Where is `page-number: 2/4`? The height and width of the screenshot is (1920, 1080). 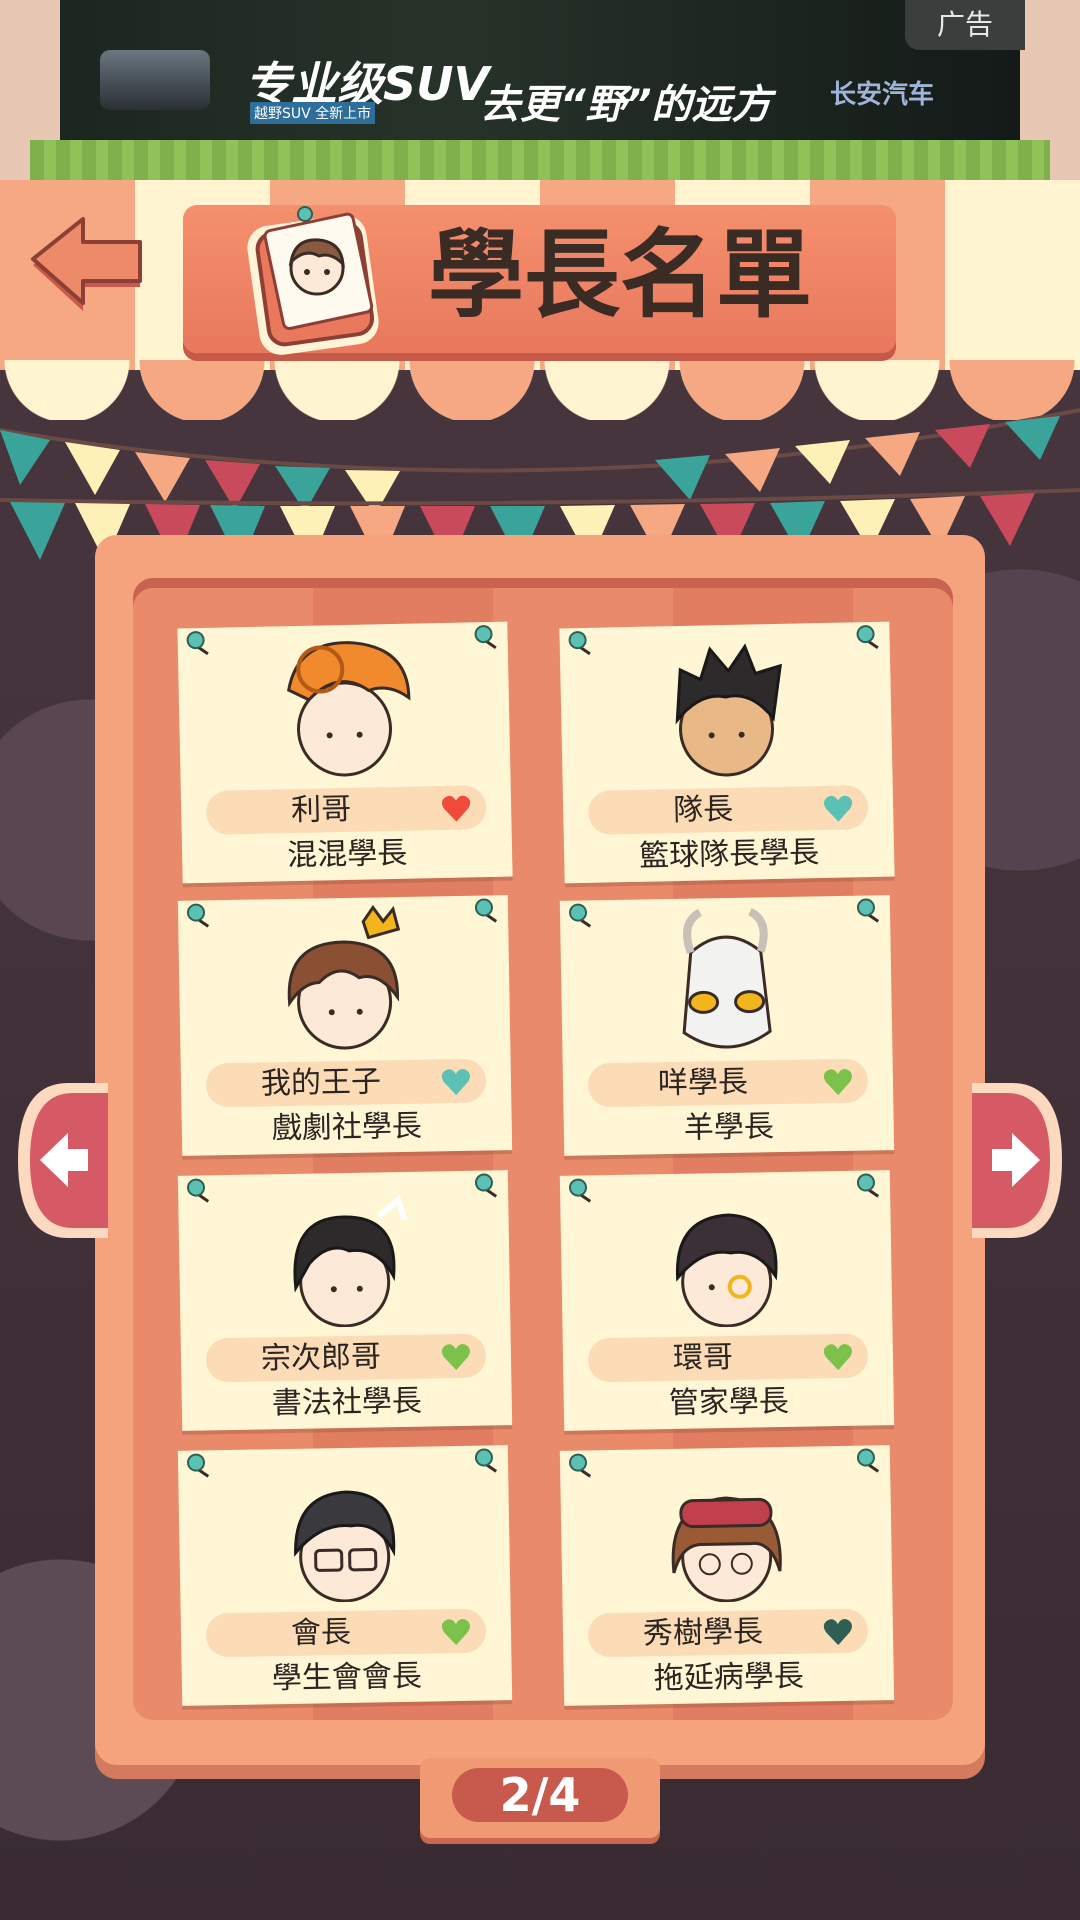 page-number: 2/4 is located at coordinates (540, 1795).